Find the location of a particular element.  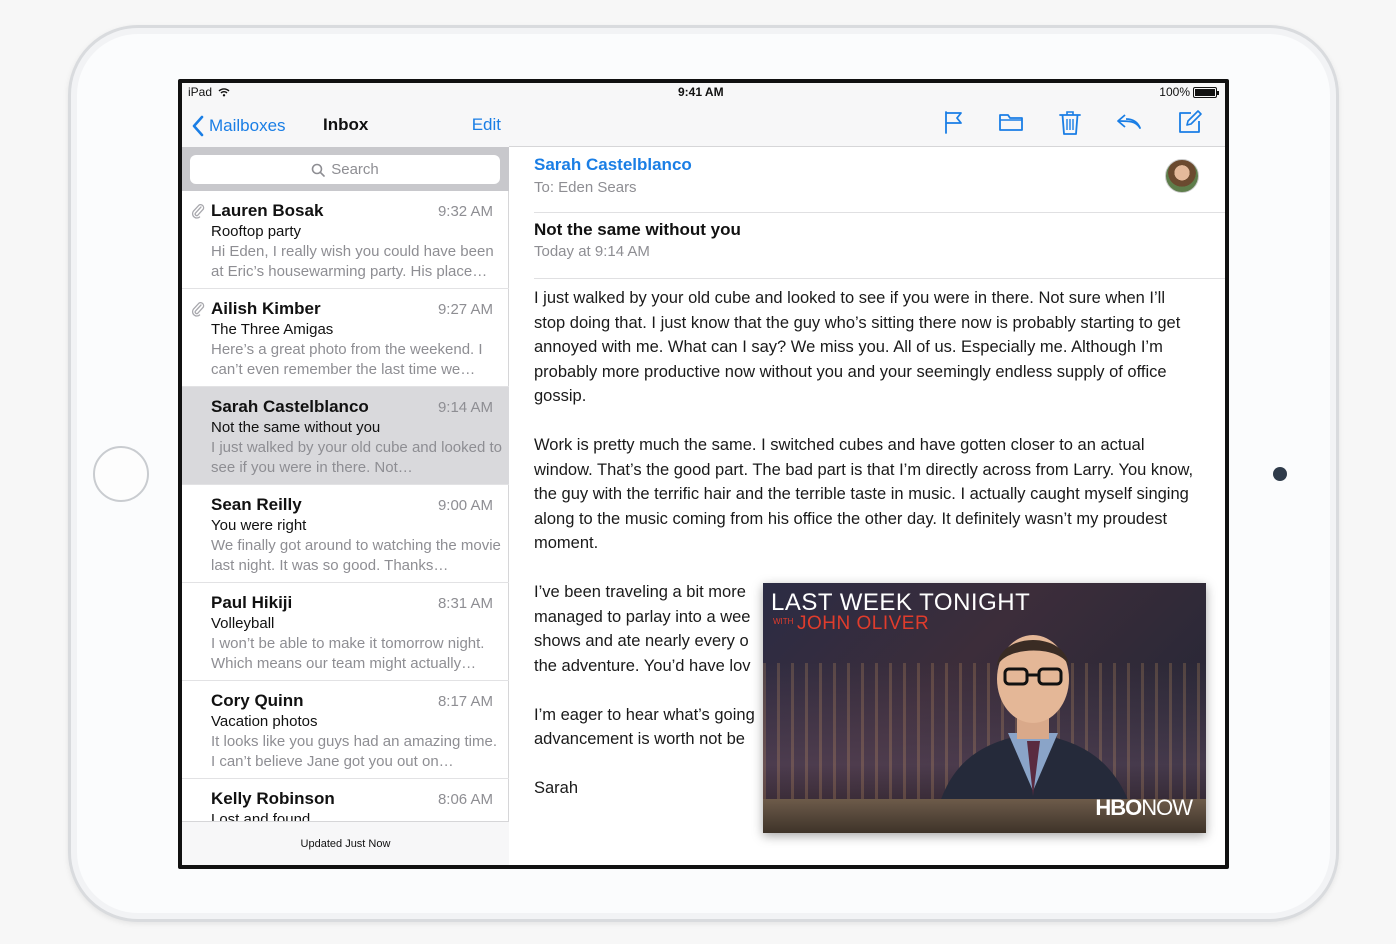

message-sender: Ailish Kimber is located at coordinates (266, 308).